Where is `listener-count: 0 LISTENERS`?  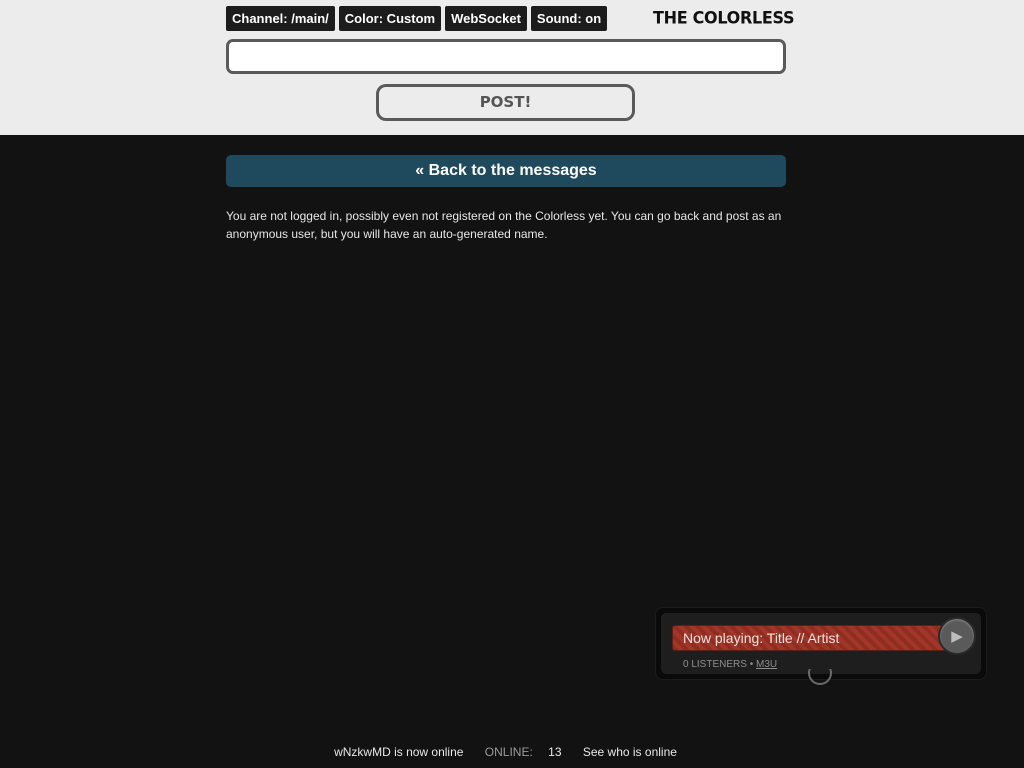
listener-count: 0 LISTENERS is located at coordinates (715, 664).